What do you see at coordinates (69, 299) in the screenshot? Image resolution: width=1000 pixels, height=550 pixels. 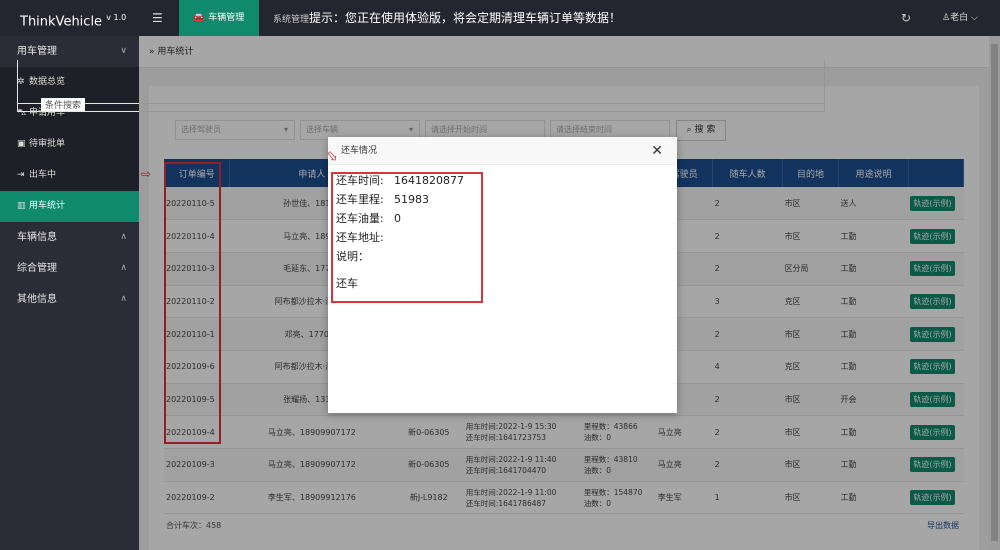 I see `sidebar-group-other: 其他信息 ∧` at bounding box center [69, 299].